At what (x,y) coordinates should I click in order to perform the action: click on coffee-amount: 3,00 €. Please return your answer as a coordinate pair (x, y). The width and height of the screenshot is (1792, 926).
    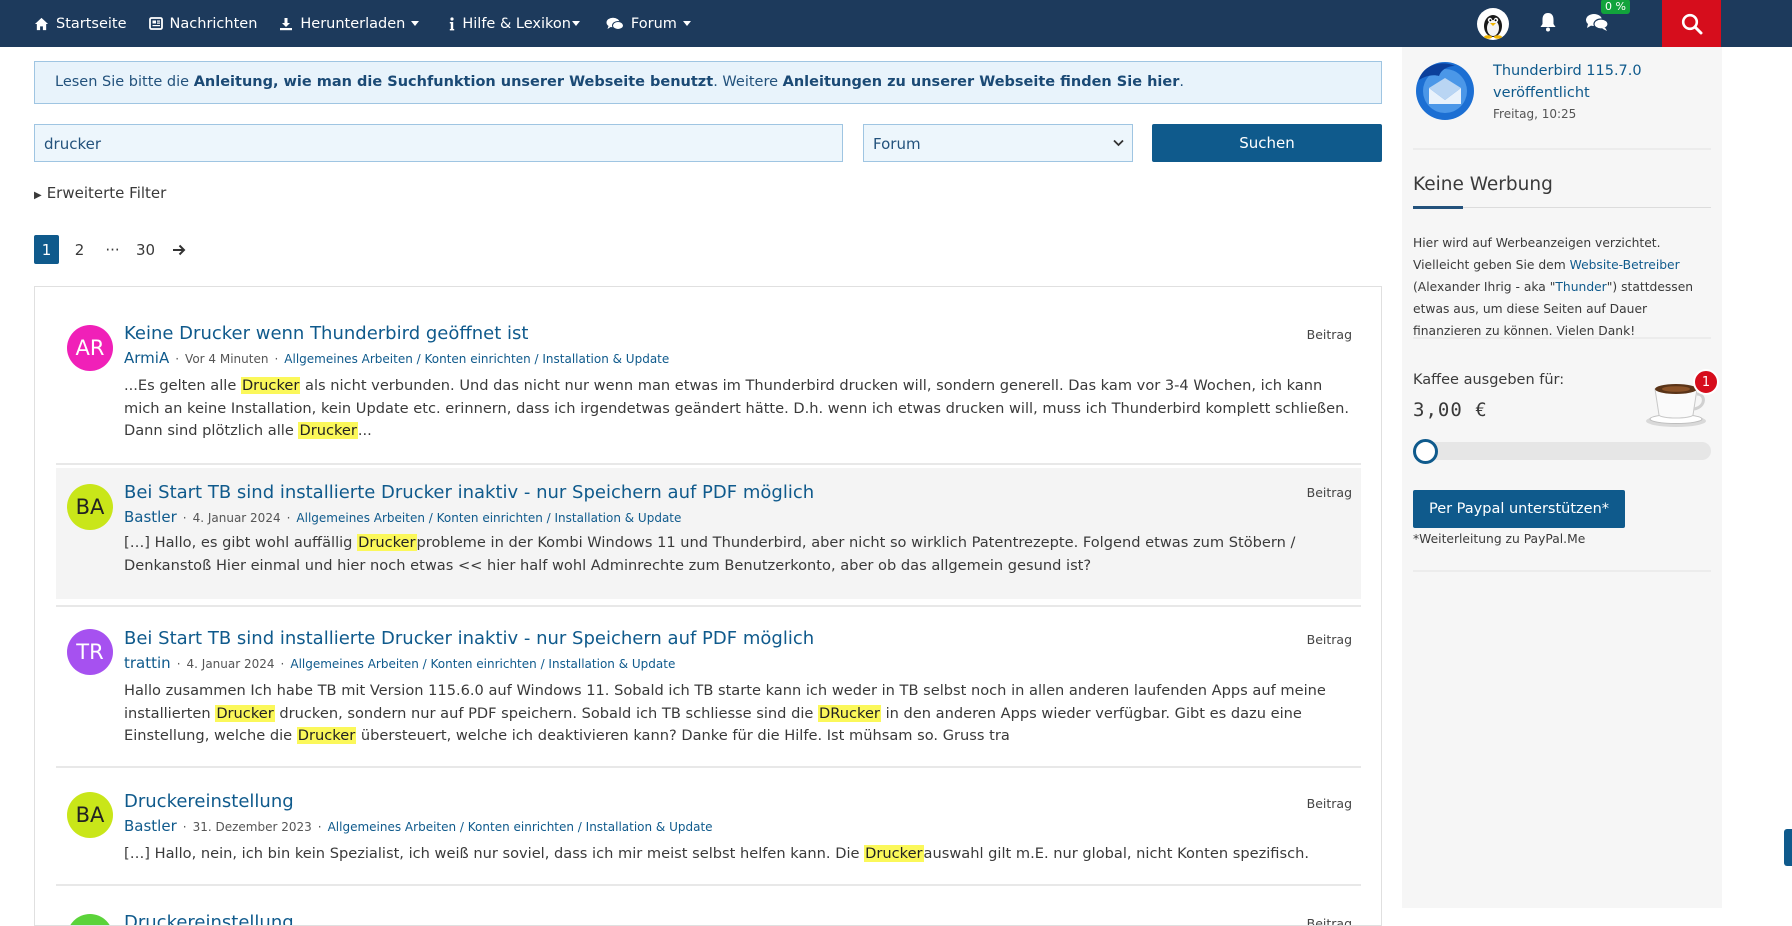
    Looking at the image, I should click on (1450, 410).